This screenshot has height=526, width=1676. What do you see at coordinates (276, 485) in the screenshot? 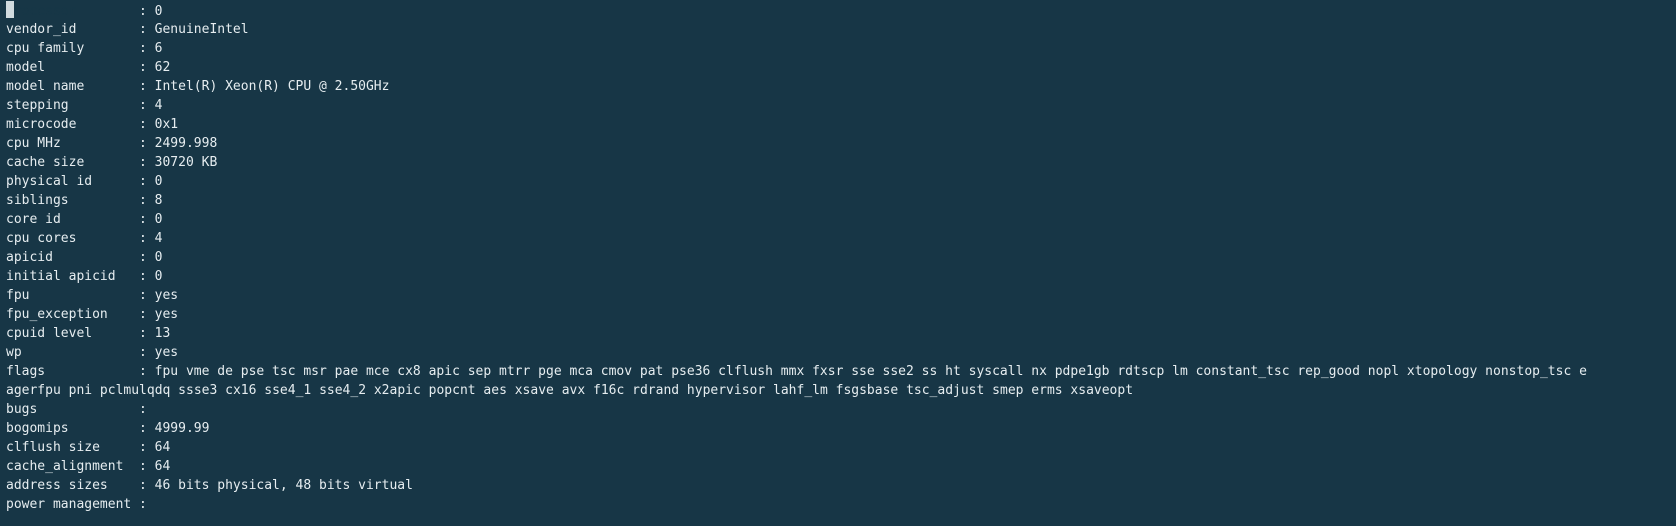
I see `cpuinfo-value: : 46 bits physical, 48 bits virtual` at bounding box center [276, 485].